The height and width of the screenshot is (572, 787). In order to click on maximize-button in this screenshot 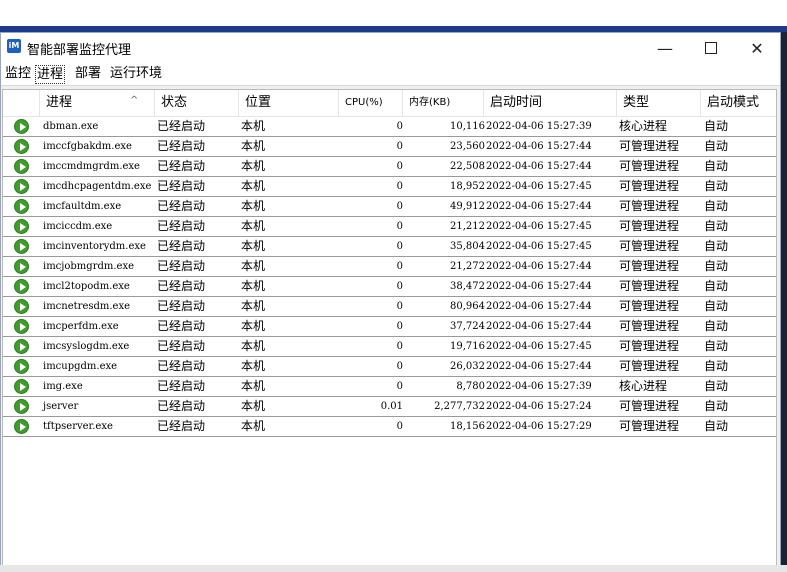, I will do `click(711, 48)`.